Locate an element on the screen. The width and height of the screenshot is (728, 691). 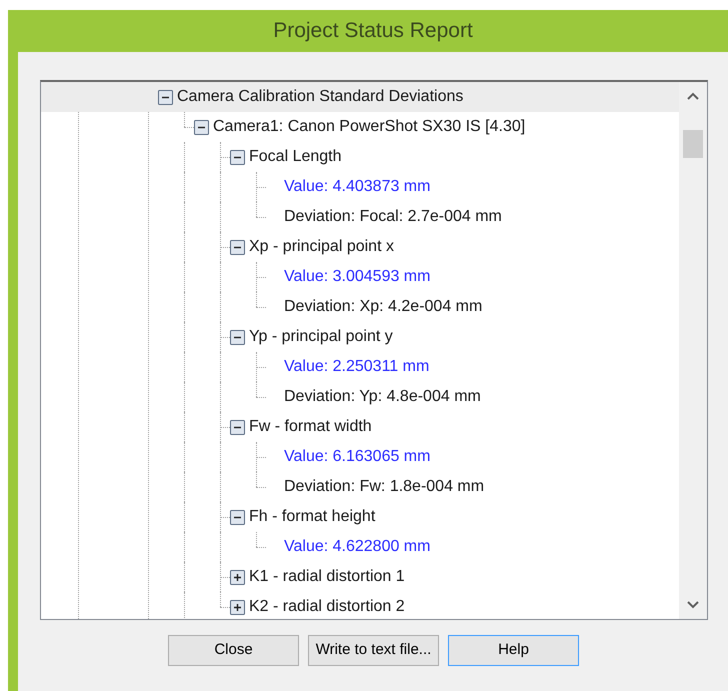
tree-item: Fh - format height is located at coordinates (312, 517).